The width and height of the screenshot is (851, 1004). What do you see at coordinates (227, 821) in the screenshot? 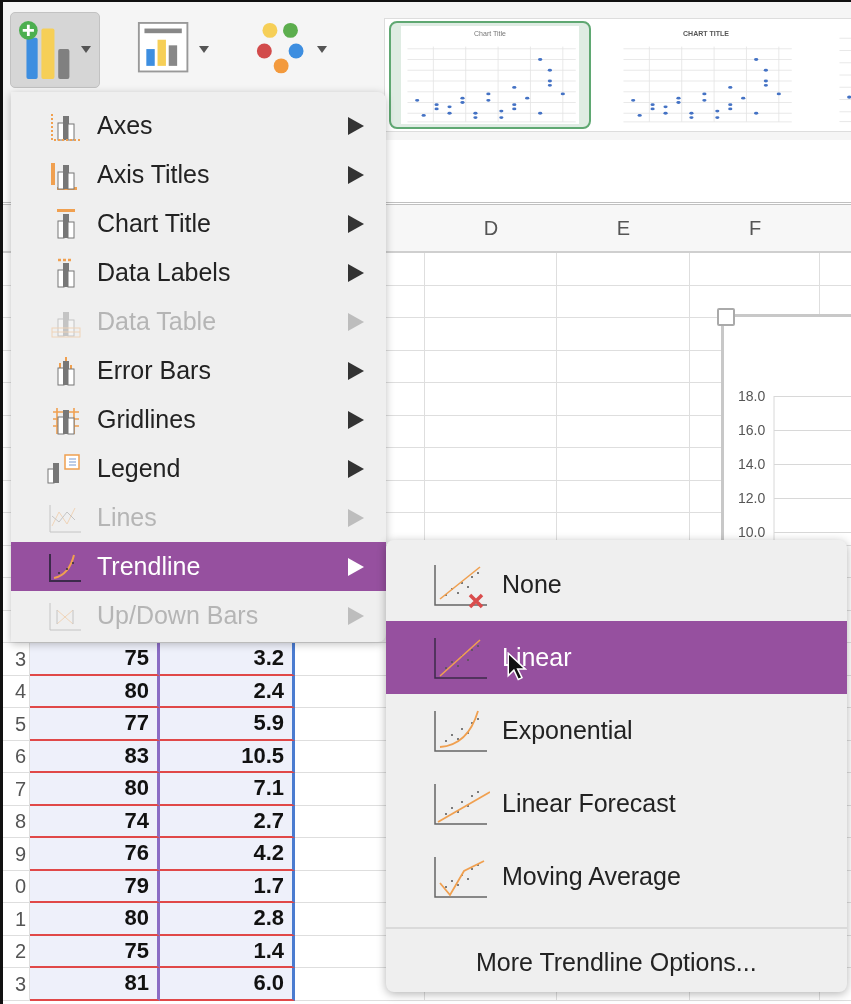
I see `table-cell: 2.7` at bounding box center [227, 821].